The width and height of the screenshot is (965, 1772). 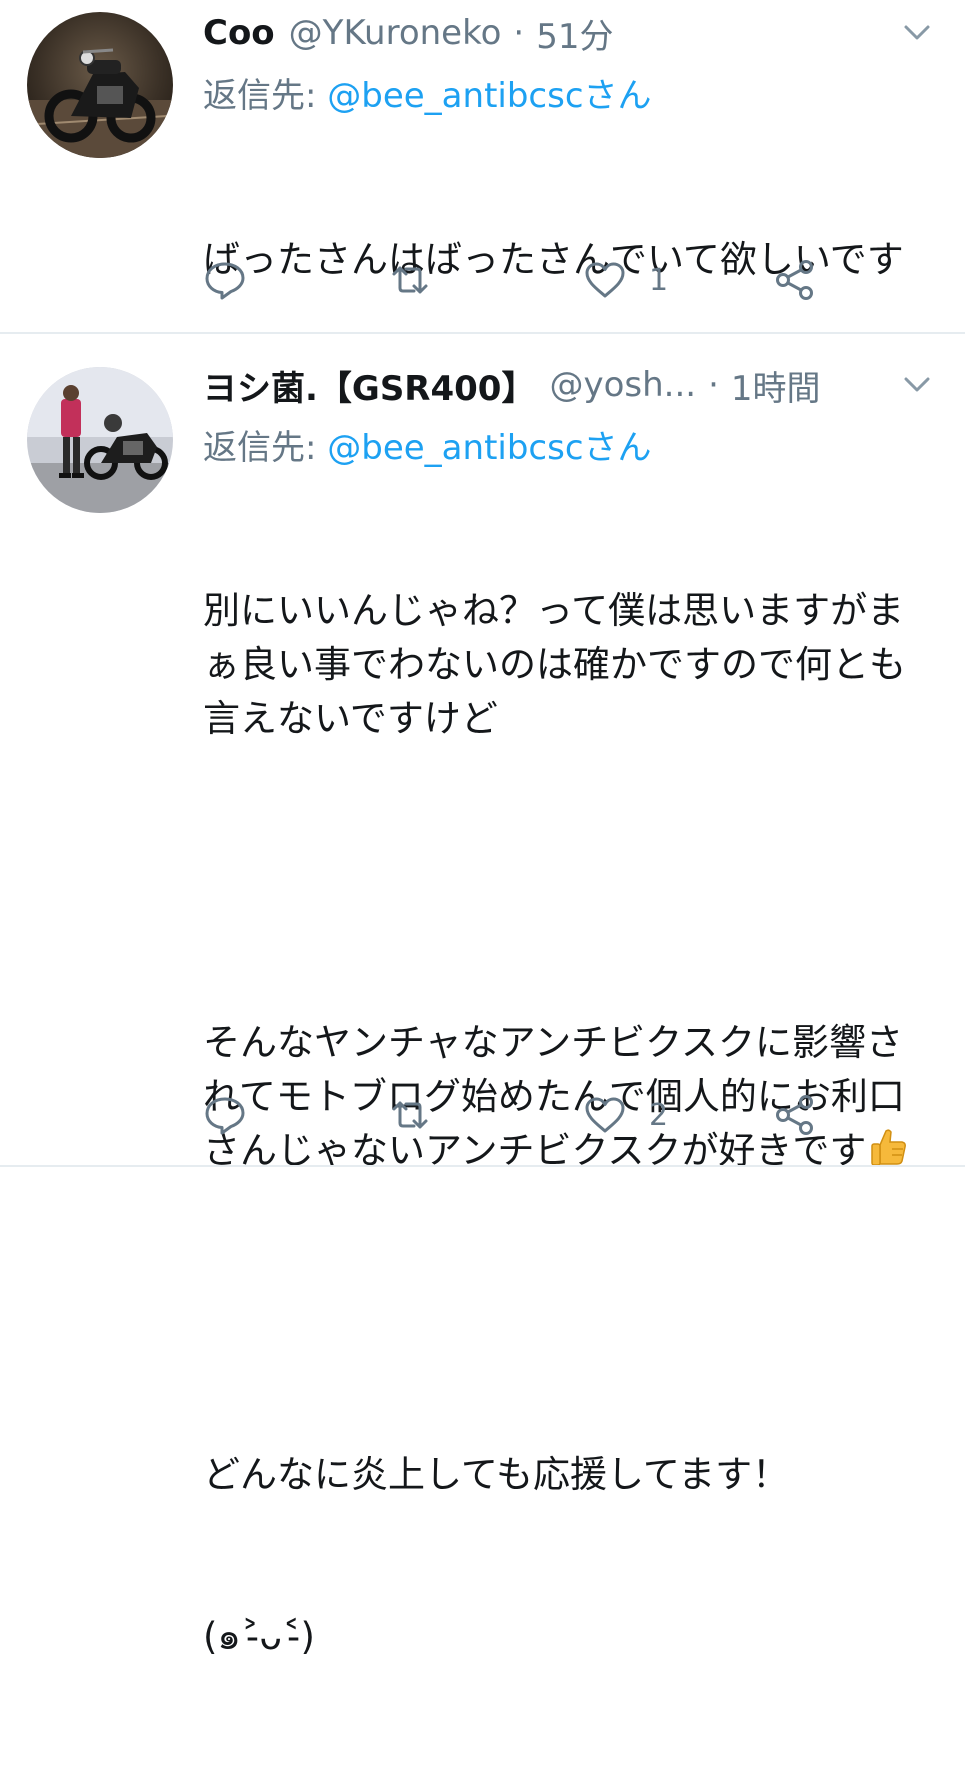 I want to click on tweet-actions: 1, so click(x=523, y=280).